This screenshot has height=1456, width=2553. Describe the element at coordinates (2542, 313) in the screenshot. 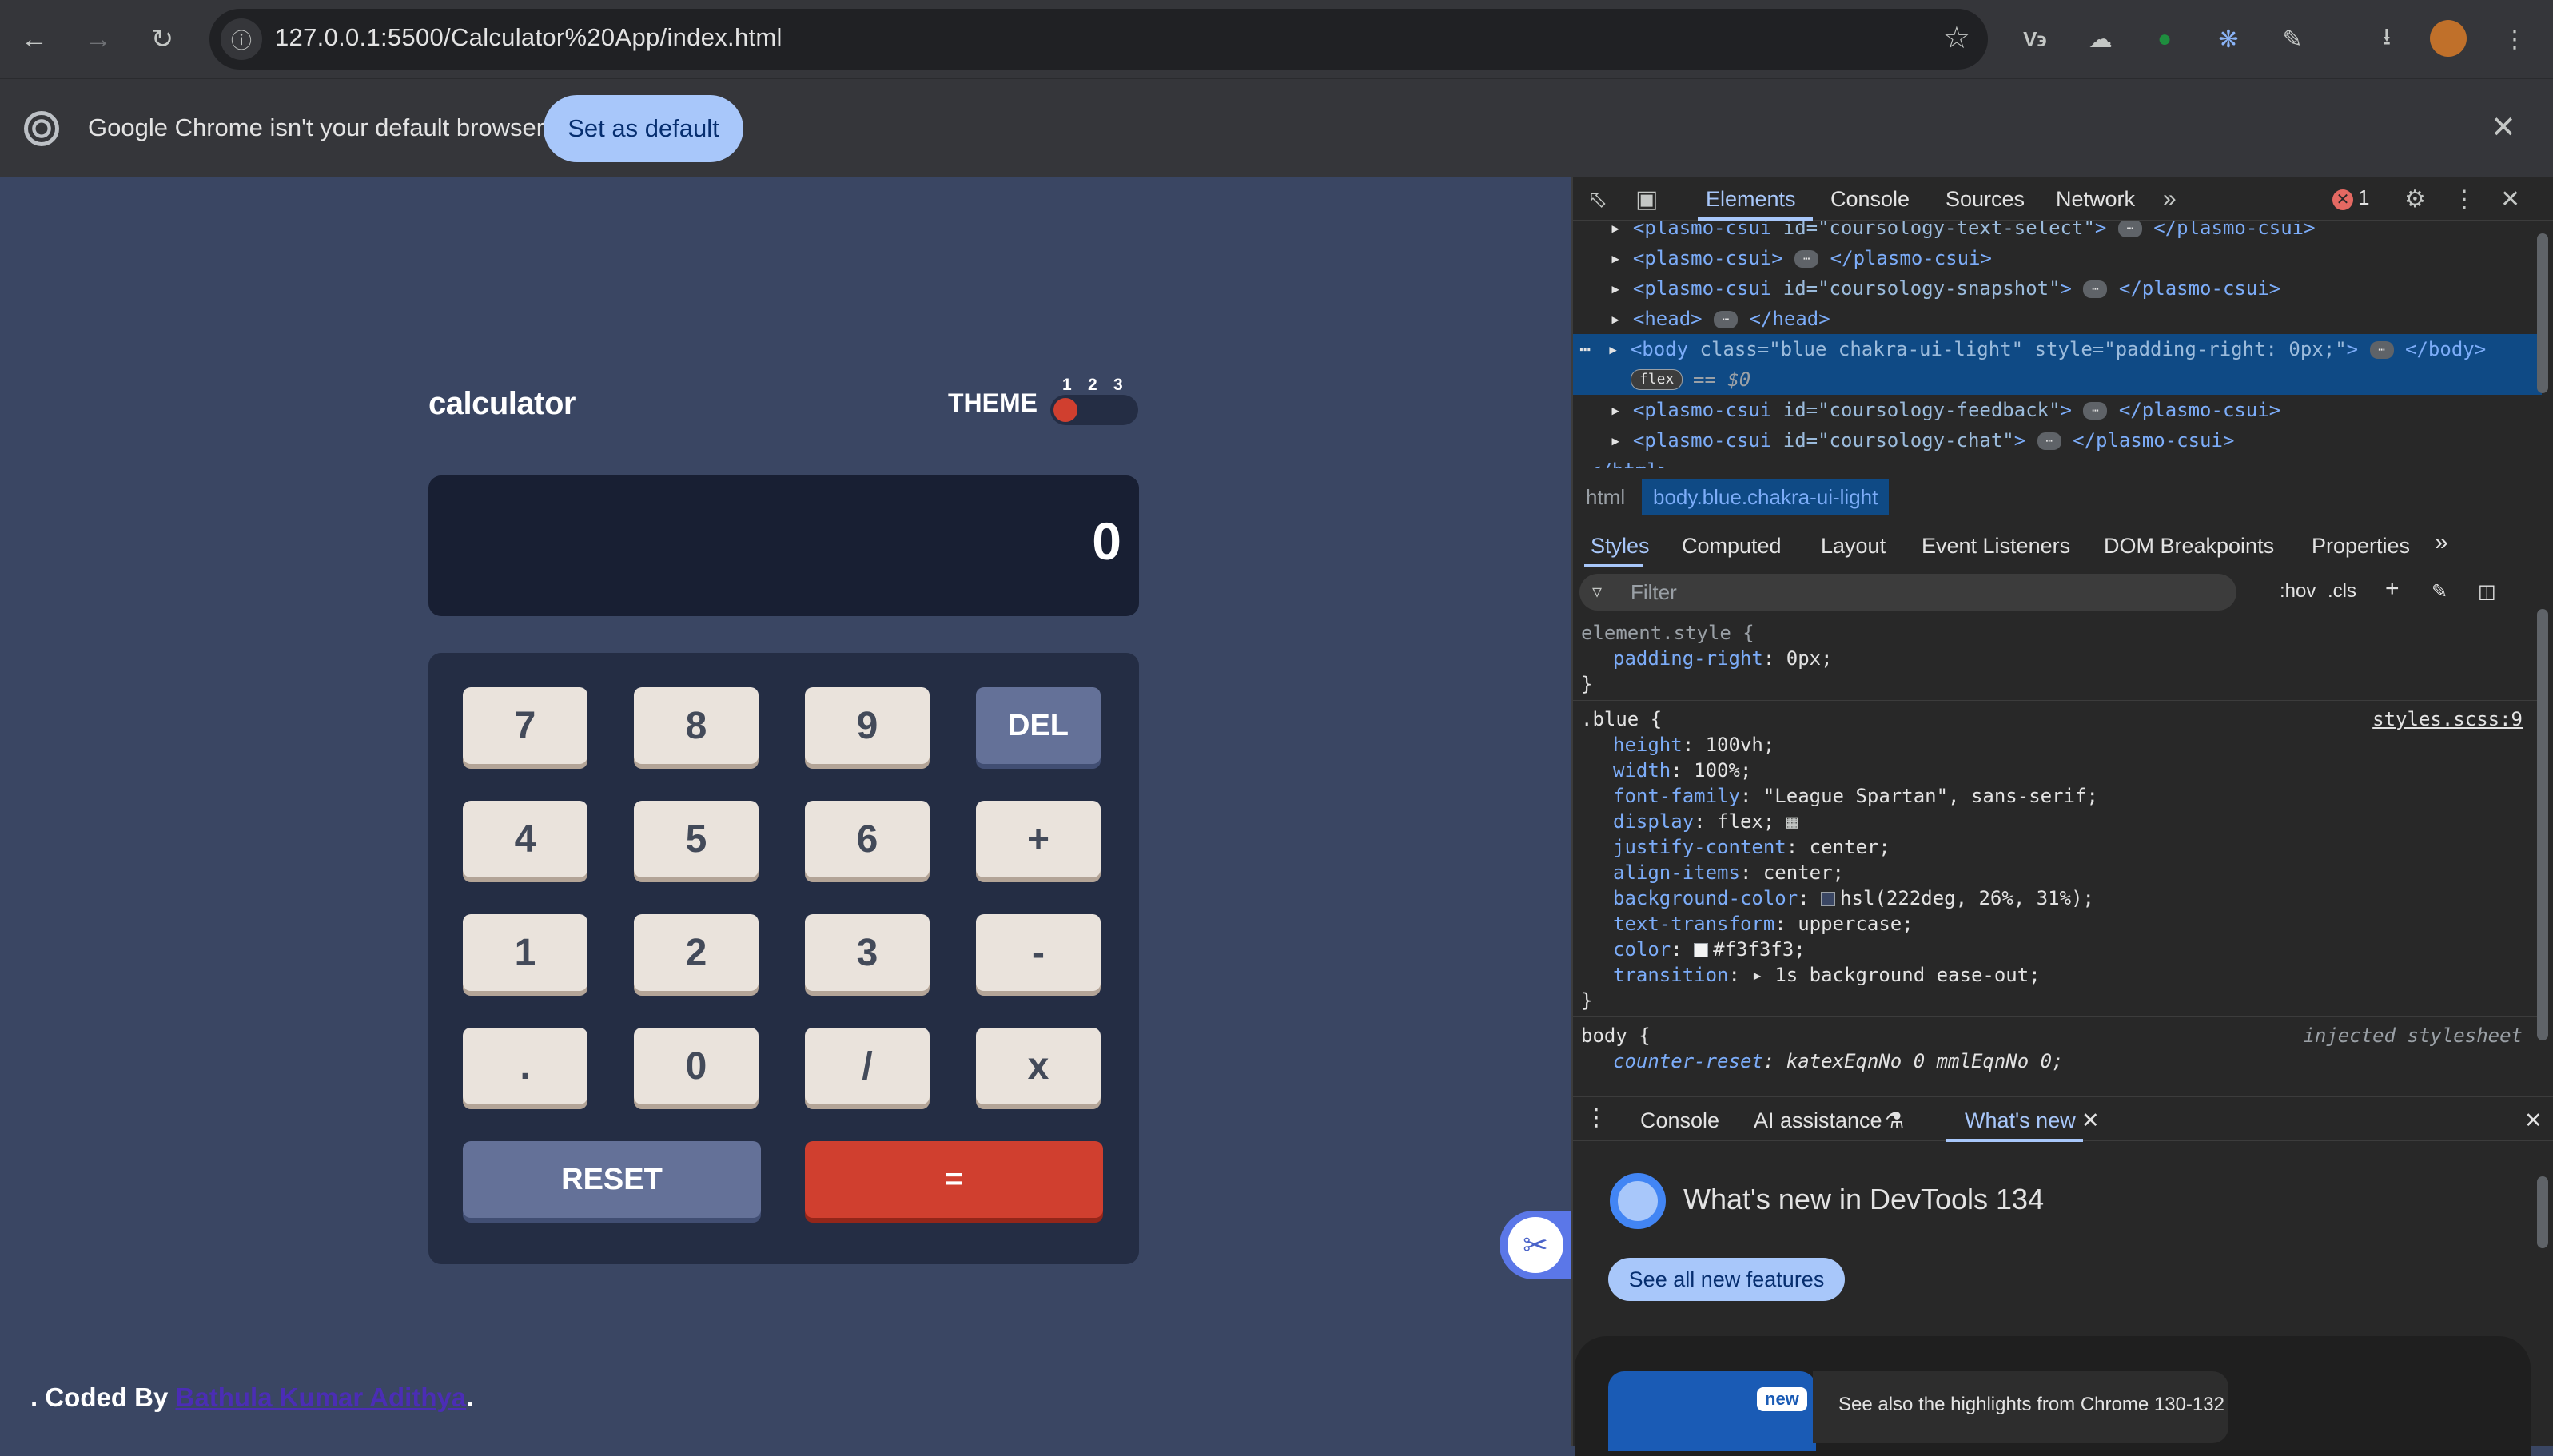

I see `elements-scrollbar` at that location.